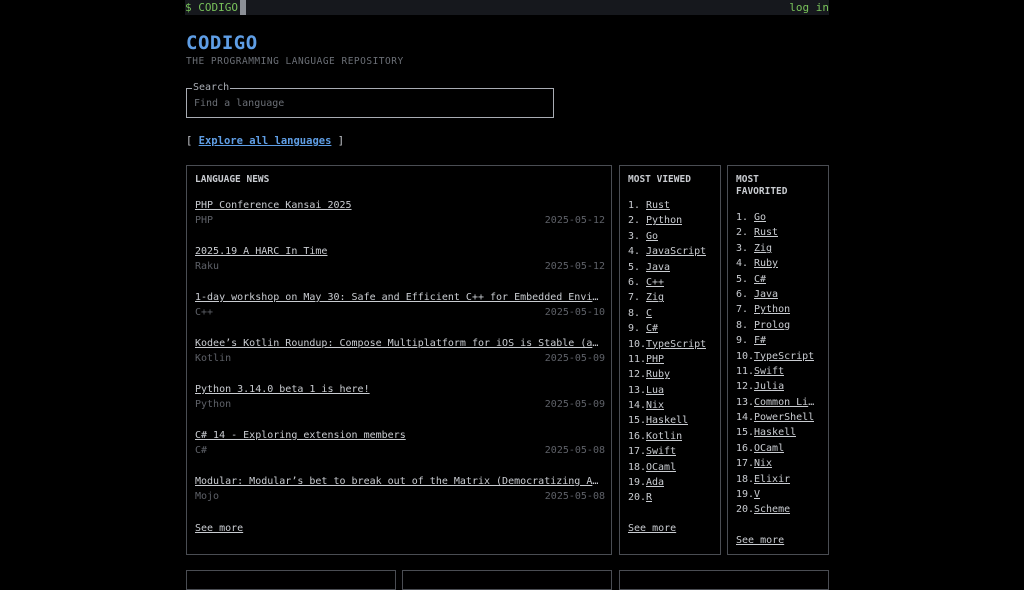 Image resolution: width=1024 pixels, height=590 pixels. Describe the element at coordinates (211, 88) in the screenshot. I see `search-legend: Search` at that location.